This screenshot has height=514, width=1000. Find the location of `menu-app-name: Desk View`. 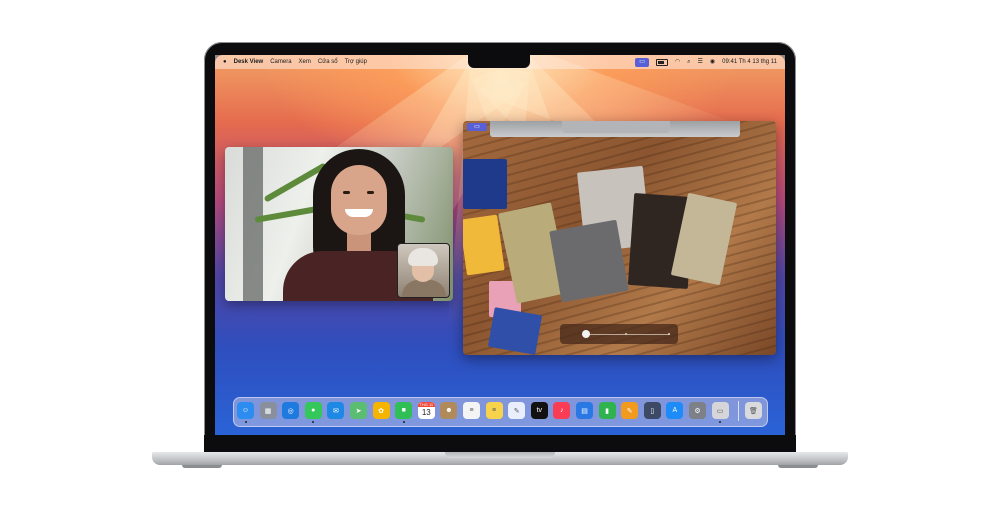

menu-app-name: Desk View is located at coordinates (249, 62).